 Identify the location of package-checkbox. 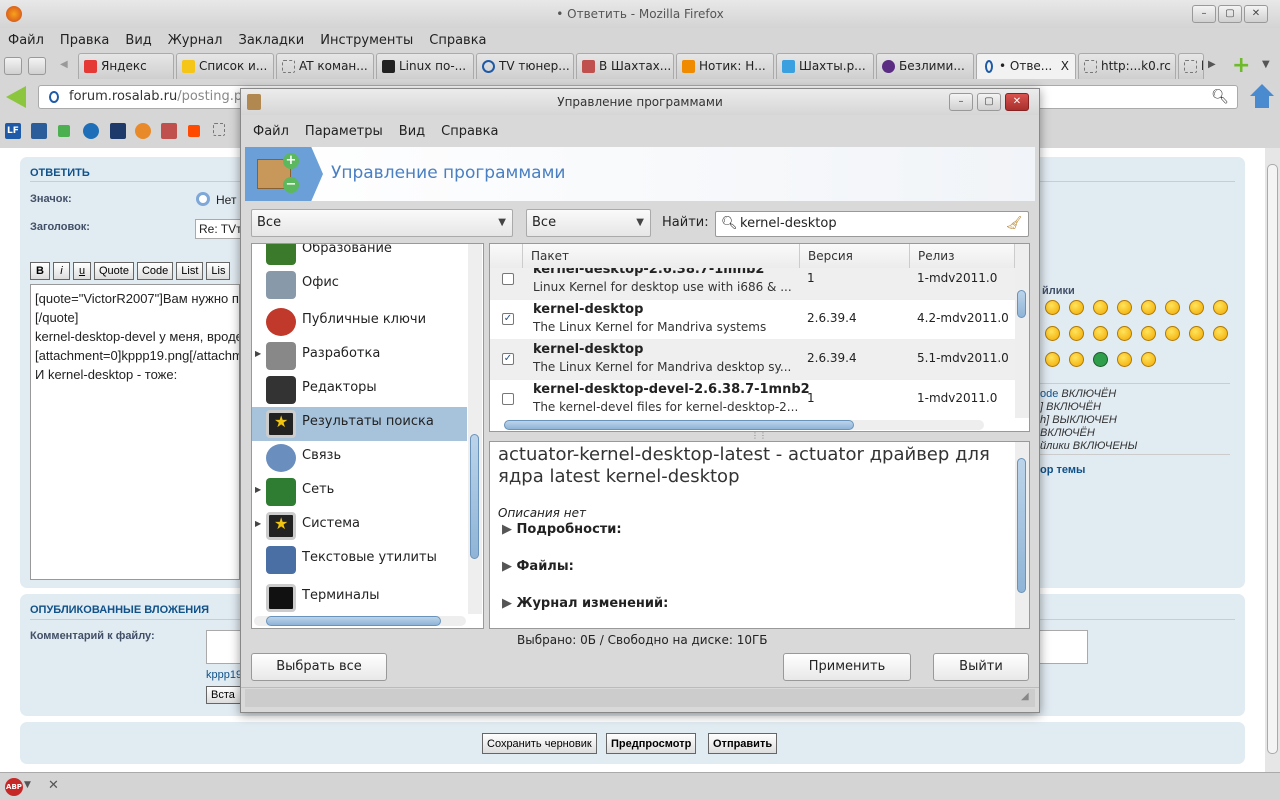
(508, 399).